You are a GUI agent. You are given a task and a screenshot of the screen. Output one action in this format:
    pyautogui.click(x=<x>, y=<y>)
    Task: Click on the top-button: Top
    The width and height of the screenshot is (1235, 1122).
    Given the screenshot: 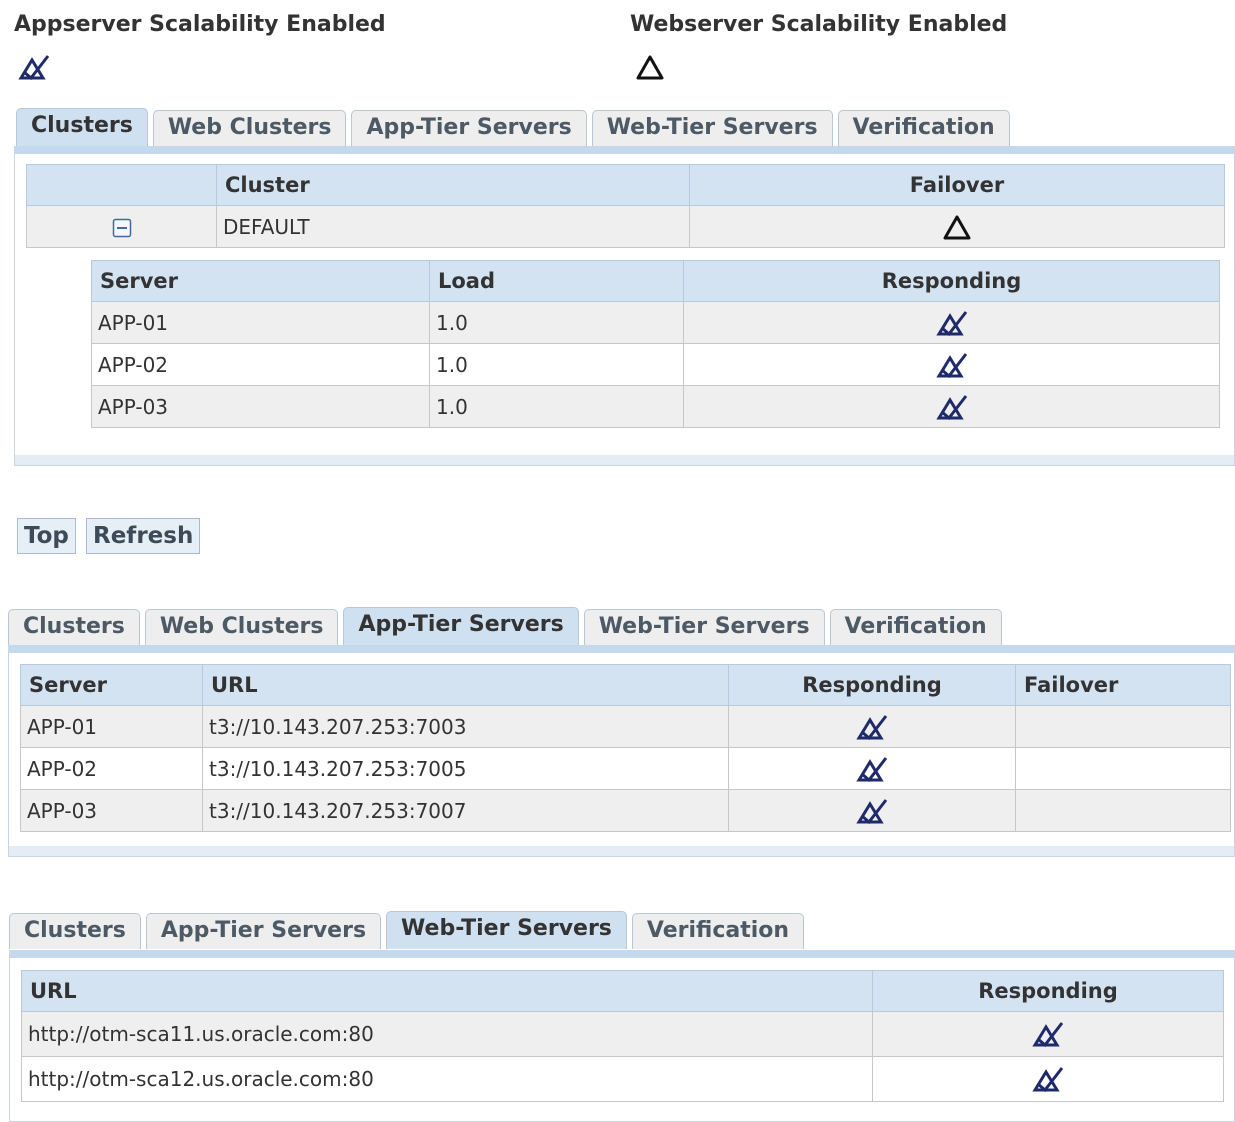 What is the action you would take?
    pyautogui.click(x=46, y=536)
    